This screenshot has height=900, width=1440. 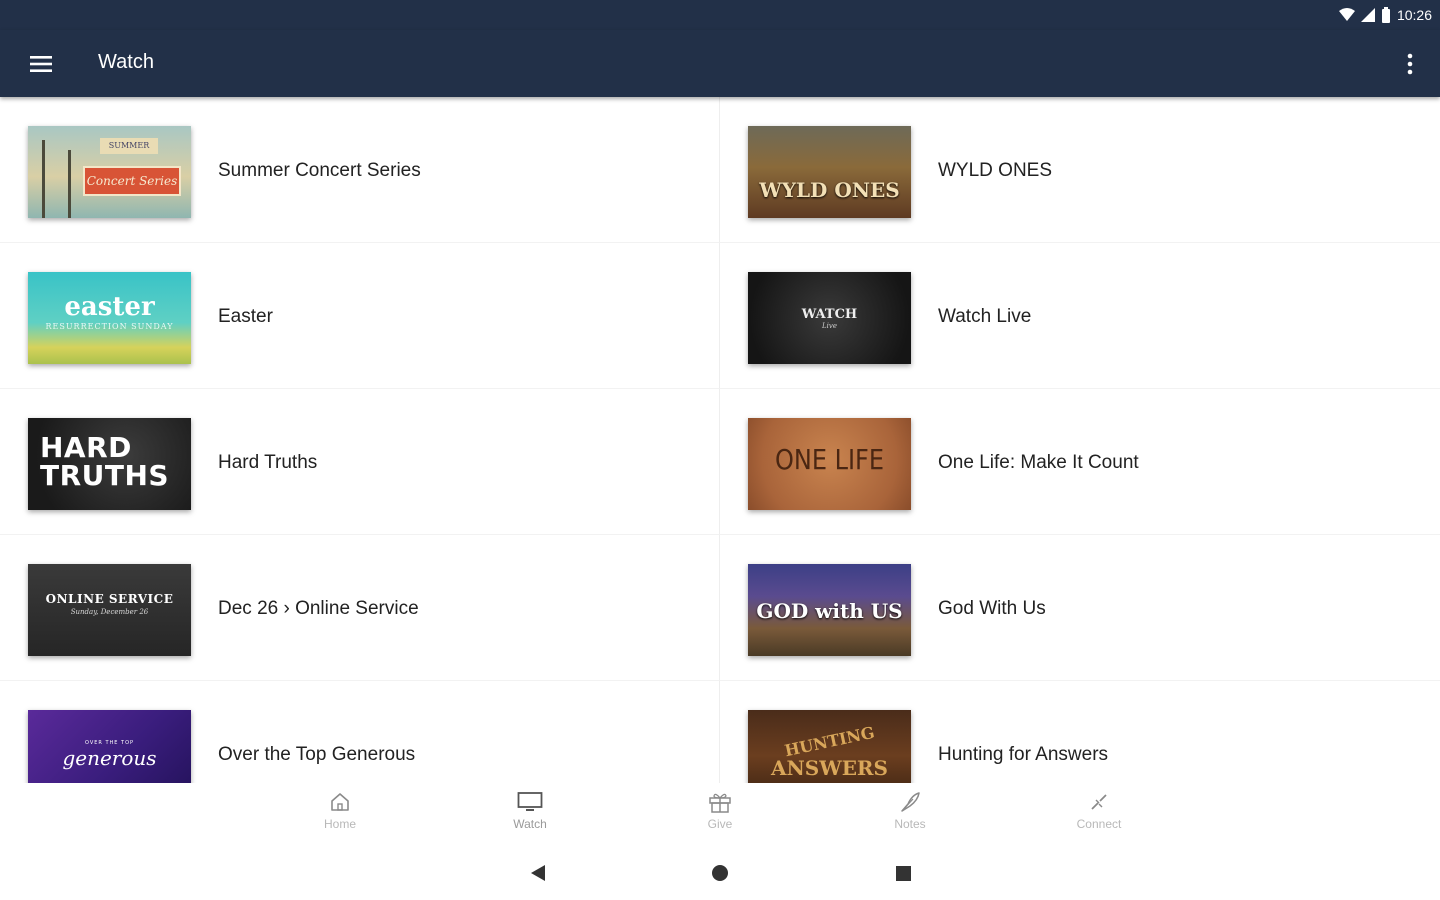 What do you see at coordinates (720, 63) in the screenshot?
I see `app-bar: Watch` at bounding box center [720, 63].